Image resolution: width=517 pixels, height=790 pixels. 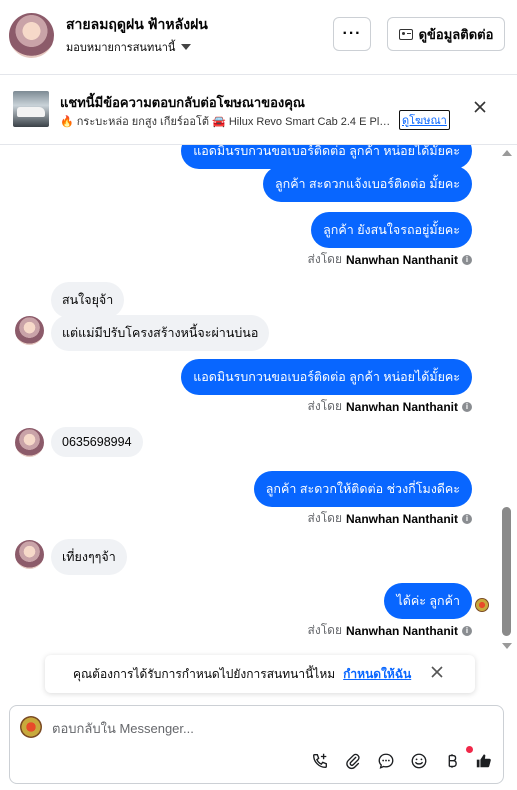 I want to click on incoming-message: เที่ยงๆๆจ้า, so click(x=89, y=557).